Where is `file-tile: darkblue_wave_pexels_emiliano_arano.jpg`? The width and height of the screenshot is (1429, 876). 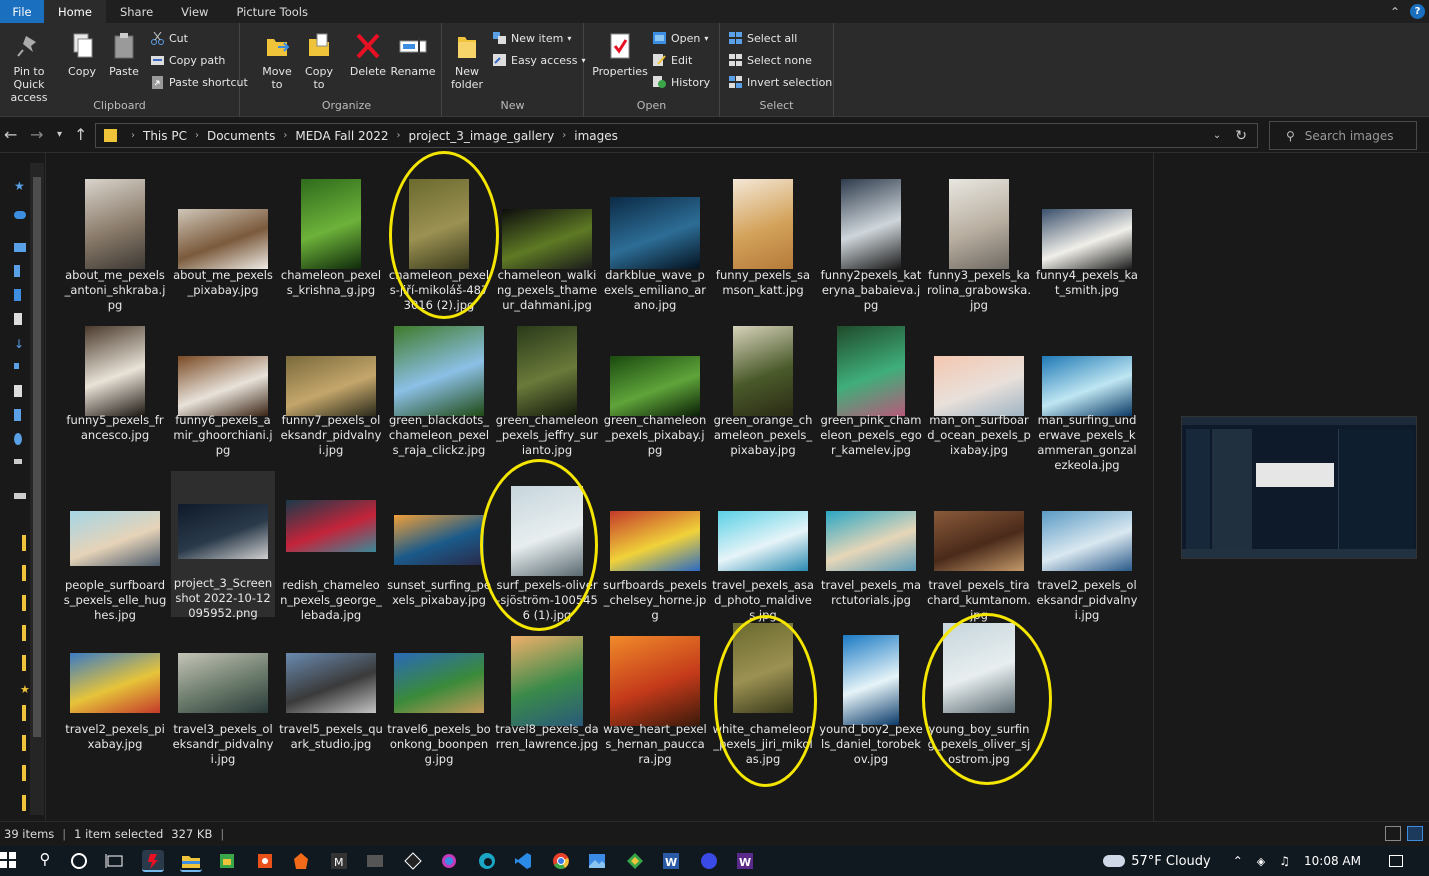
file-tile: darkblue_wave_pexels_emiliano_arano.jpg is located at coordinates (655, 240).